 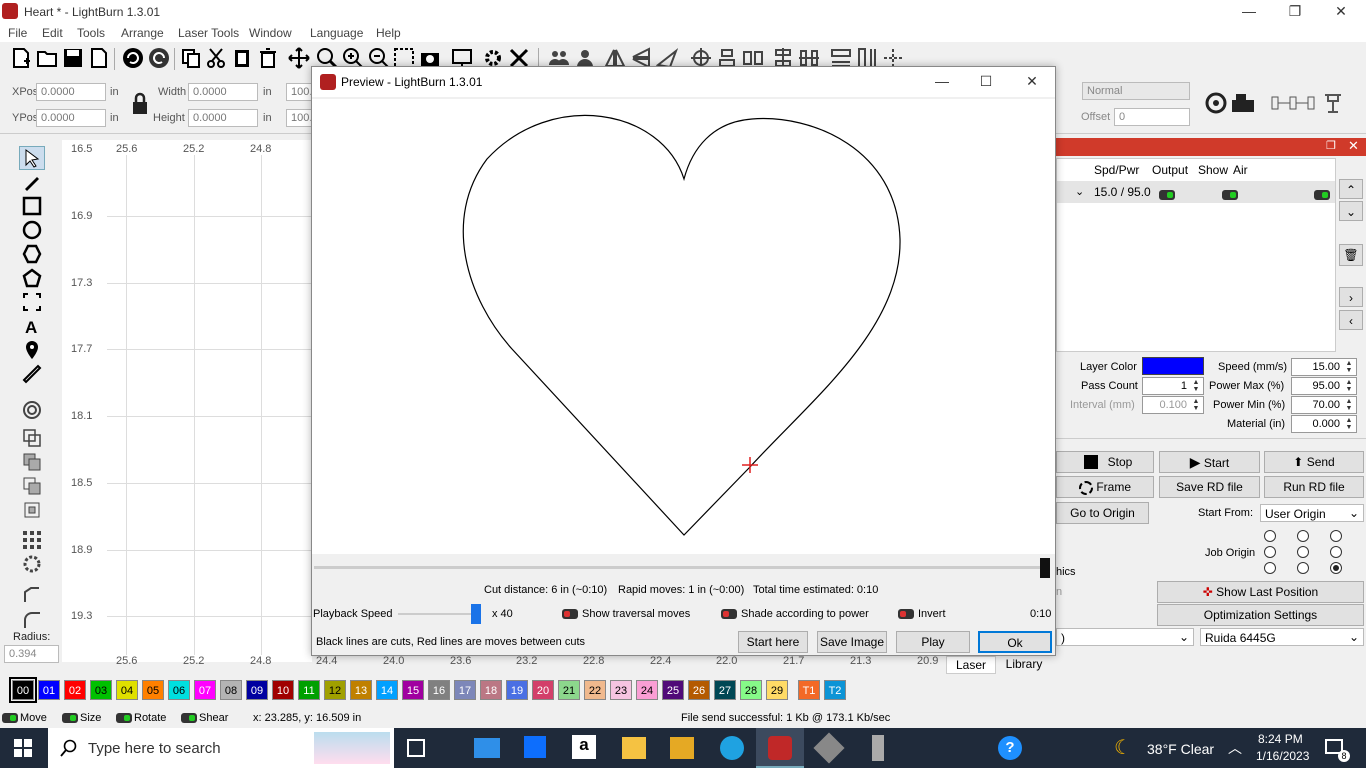 I want to click on show-toggle, so click(x=1230, y=194).